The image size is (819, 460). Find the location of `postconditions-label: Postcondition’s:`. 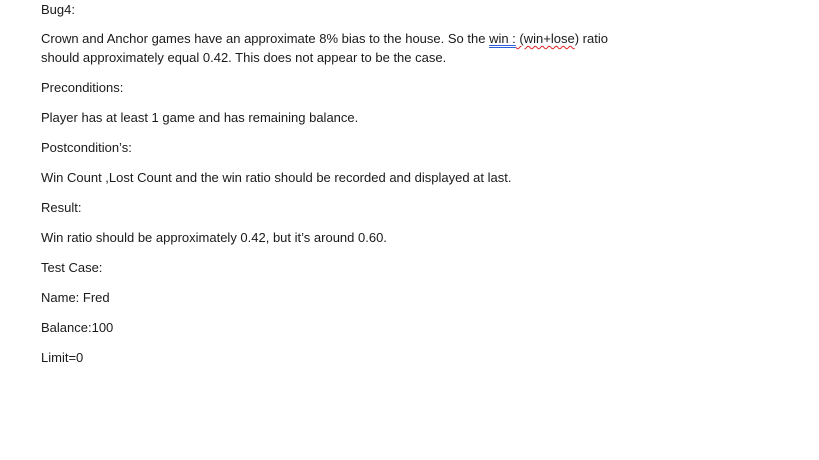

postconditions-label: Postcondition’s: is located at coordinates (86, 147).